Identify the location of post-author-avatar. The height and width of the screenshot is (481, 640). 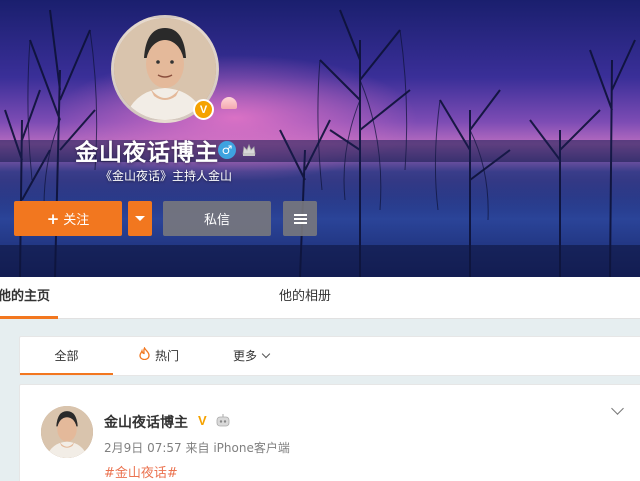
(67, 432).